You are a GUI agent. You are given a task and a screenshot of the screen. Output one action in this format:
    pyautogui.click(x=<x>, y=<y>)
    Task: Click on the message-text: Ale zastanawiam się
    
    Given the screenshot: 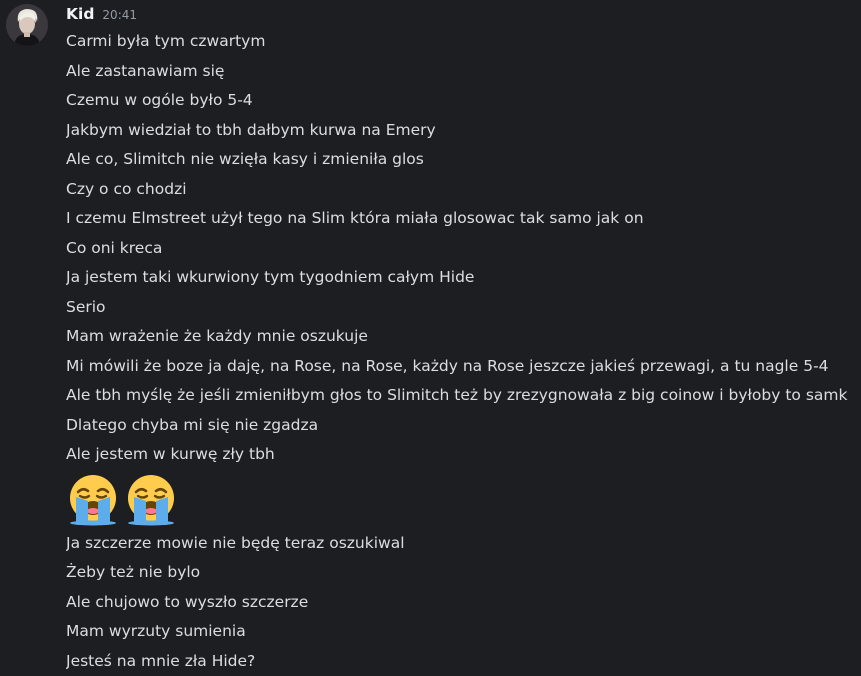 What is the action you would take?
    pyautogui.click(x=145, y=70)
    